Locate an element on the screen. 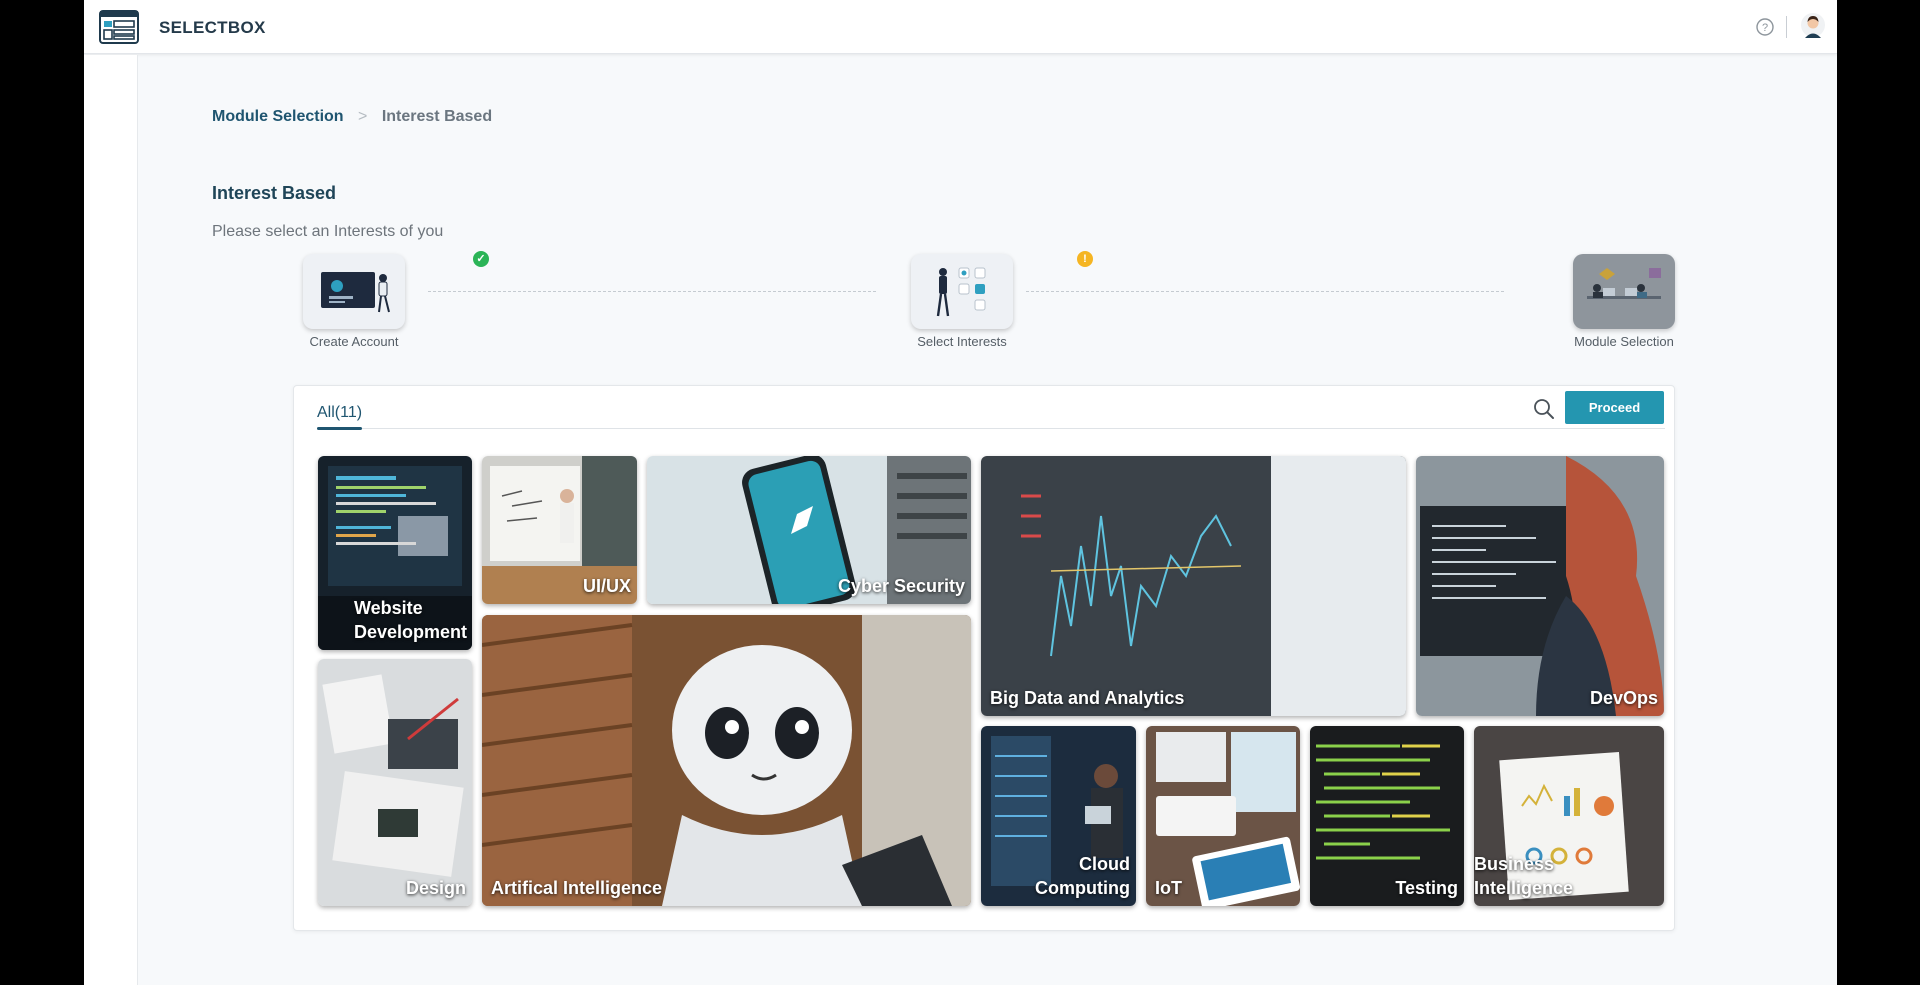  user-avatar-icon is located at coordinates (1813, 26).